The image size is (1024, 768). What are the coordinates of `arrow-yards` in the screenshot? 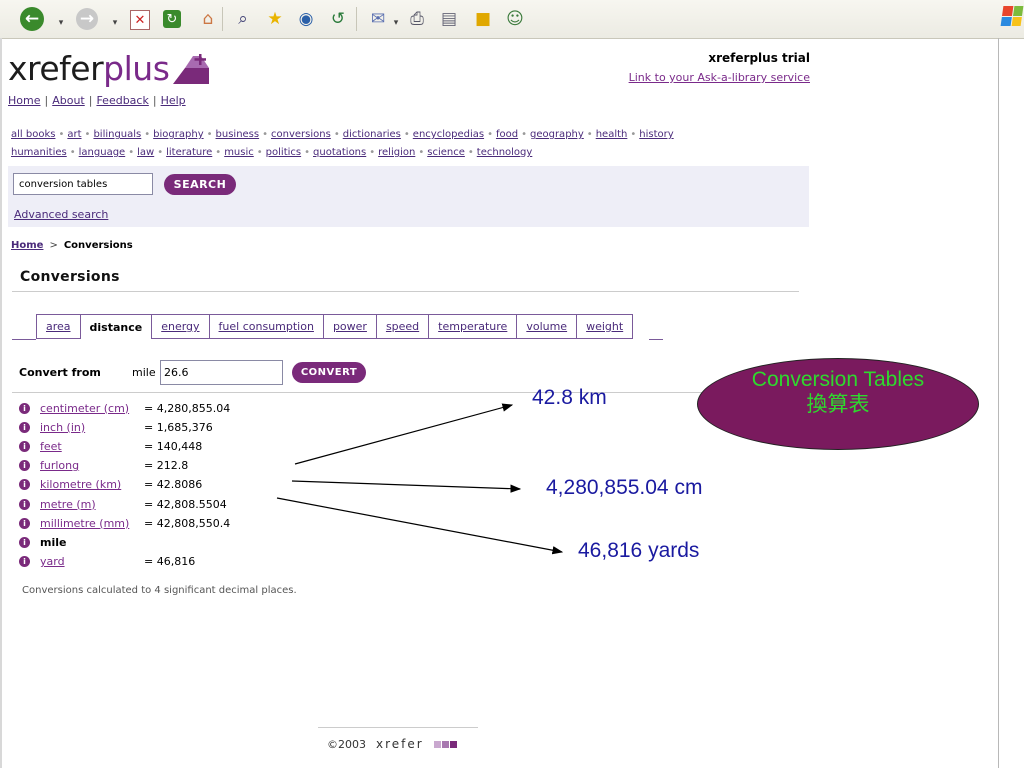 It's located at (420, 526).